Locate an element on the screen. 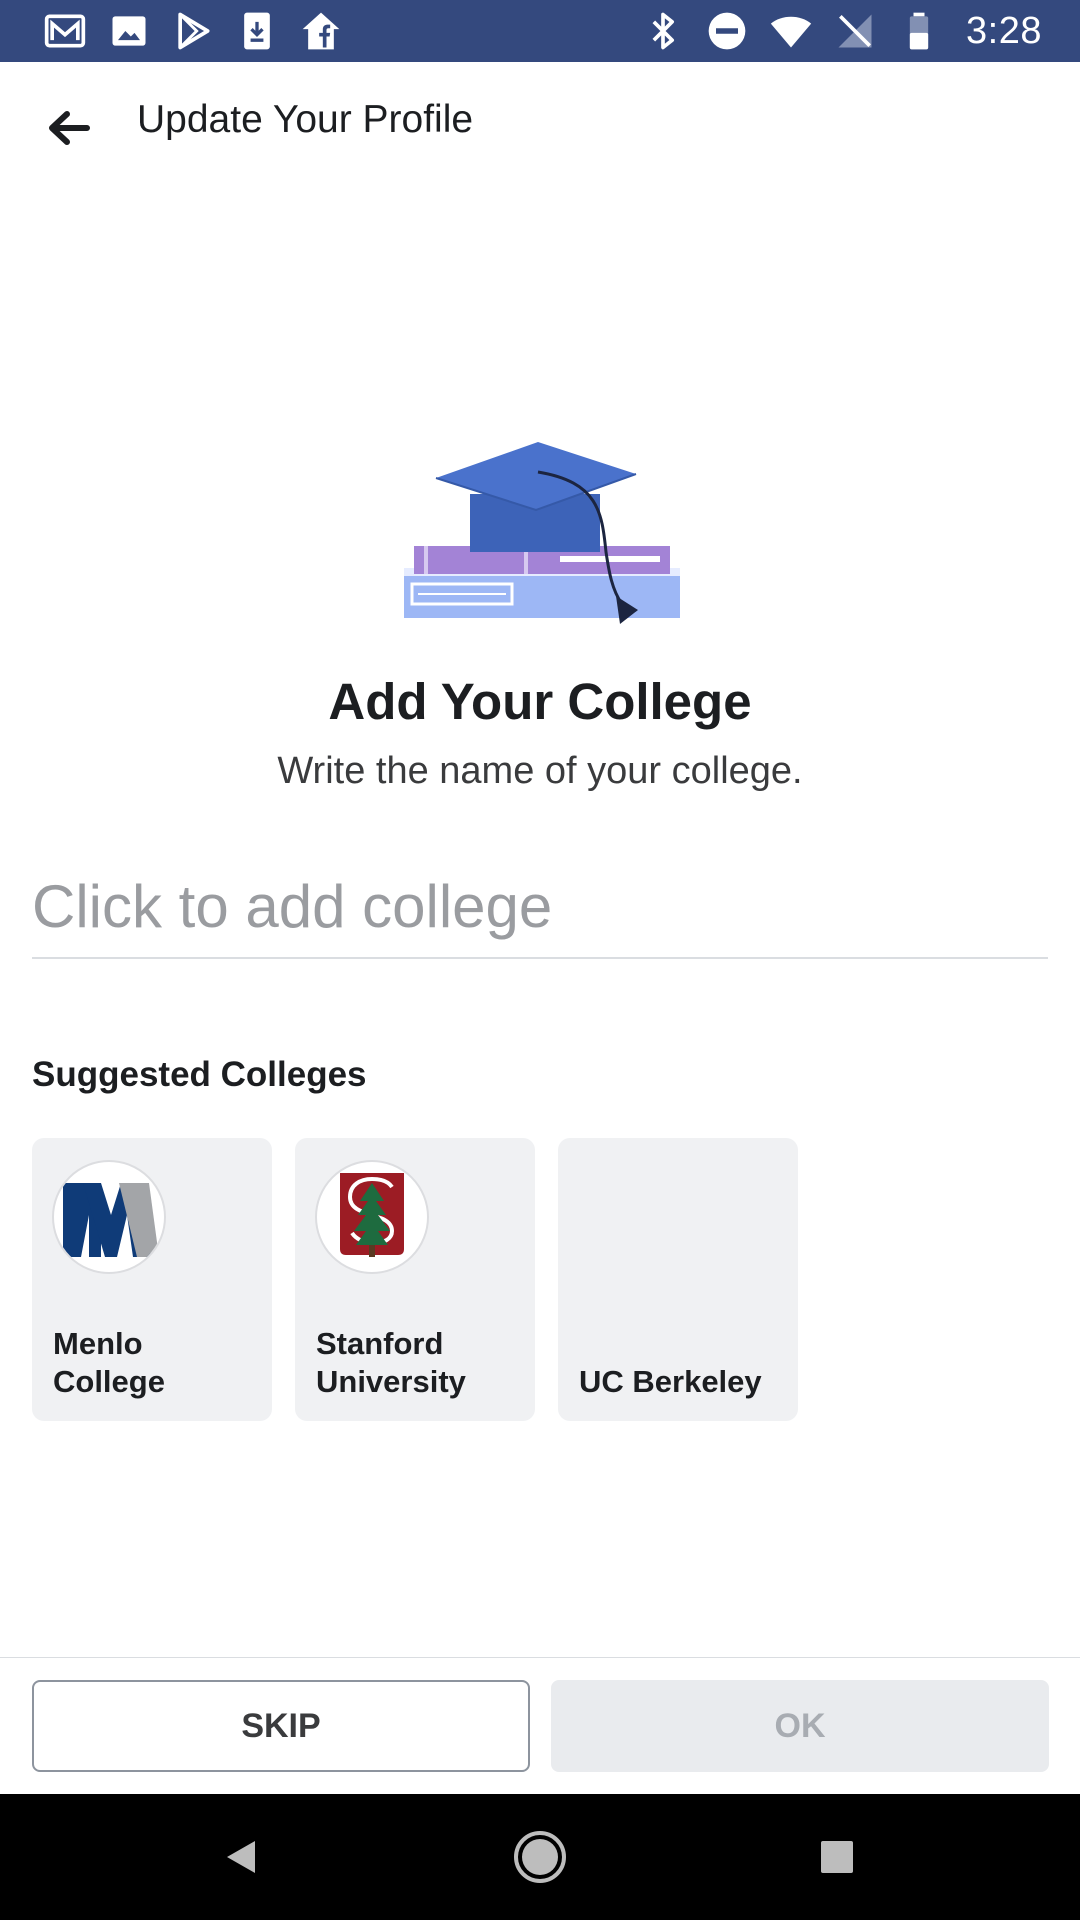 Image resolution: width=1080 pixels, height=1920 pixels. wifi-icon is located at coordinates (791, 31).